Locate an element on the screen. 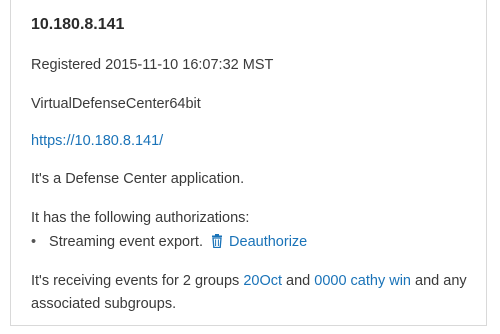 The width and height of the screenshot is (500, 334). authorization-label: Streaming event export. is located at coordinates (126, 242).